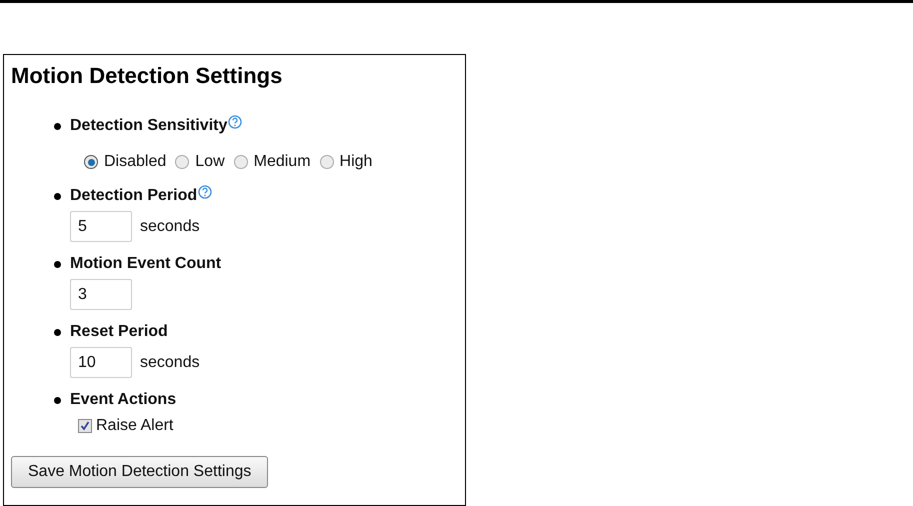  What do you see at coordinates (101, 294) in the screenshot?
I see `number-field: 3` at bounding box center [101, 294].